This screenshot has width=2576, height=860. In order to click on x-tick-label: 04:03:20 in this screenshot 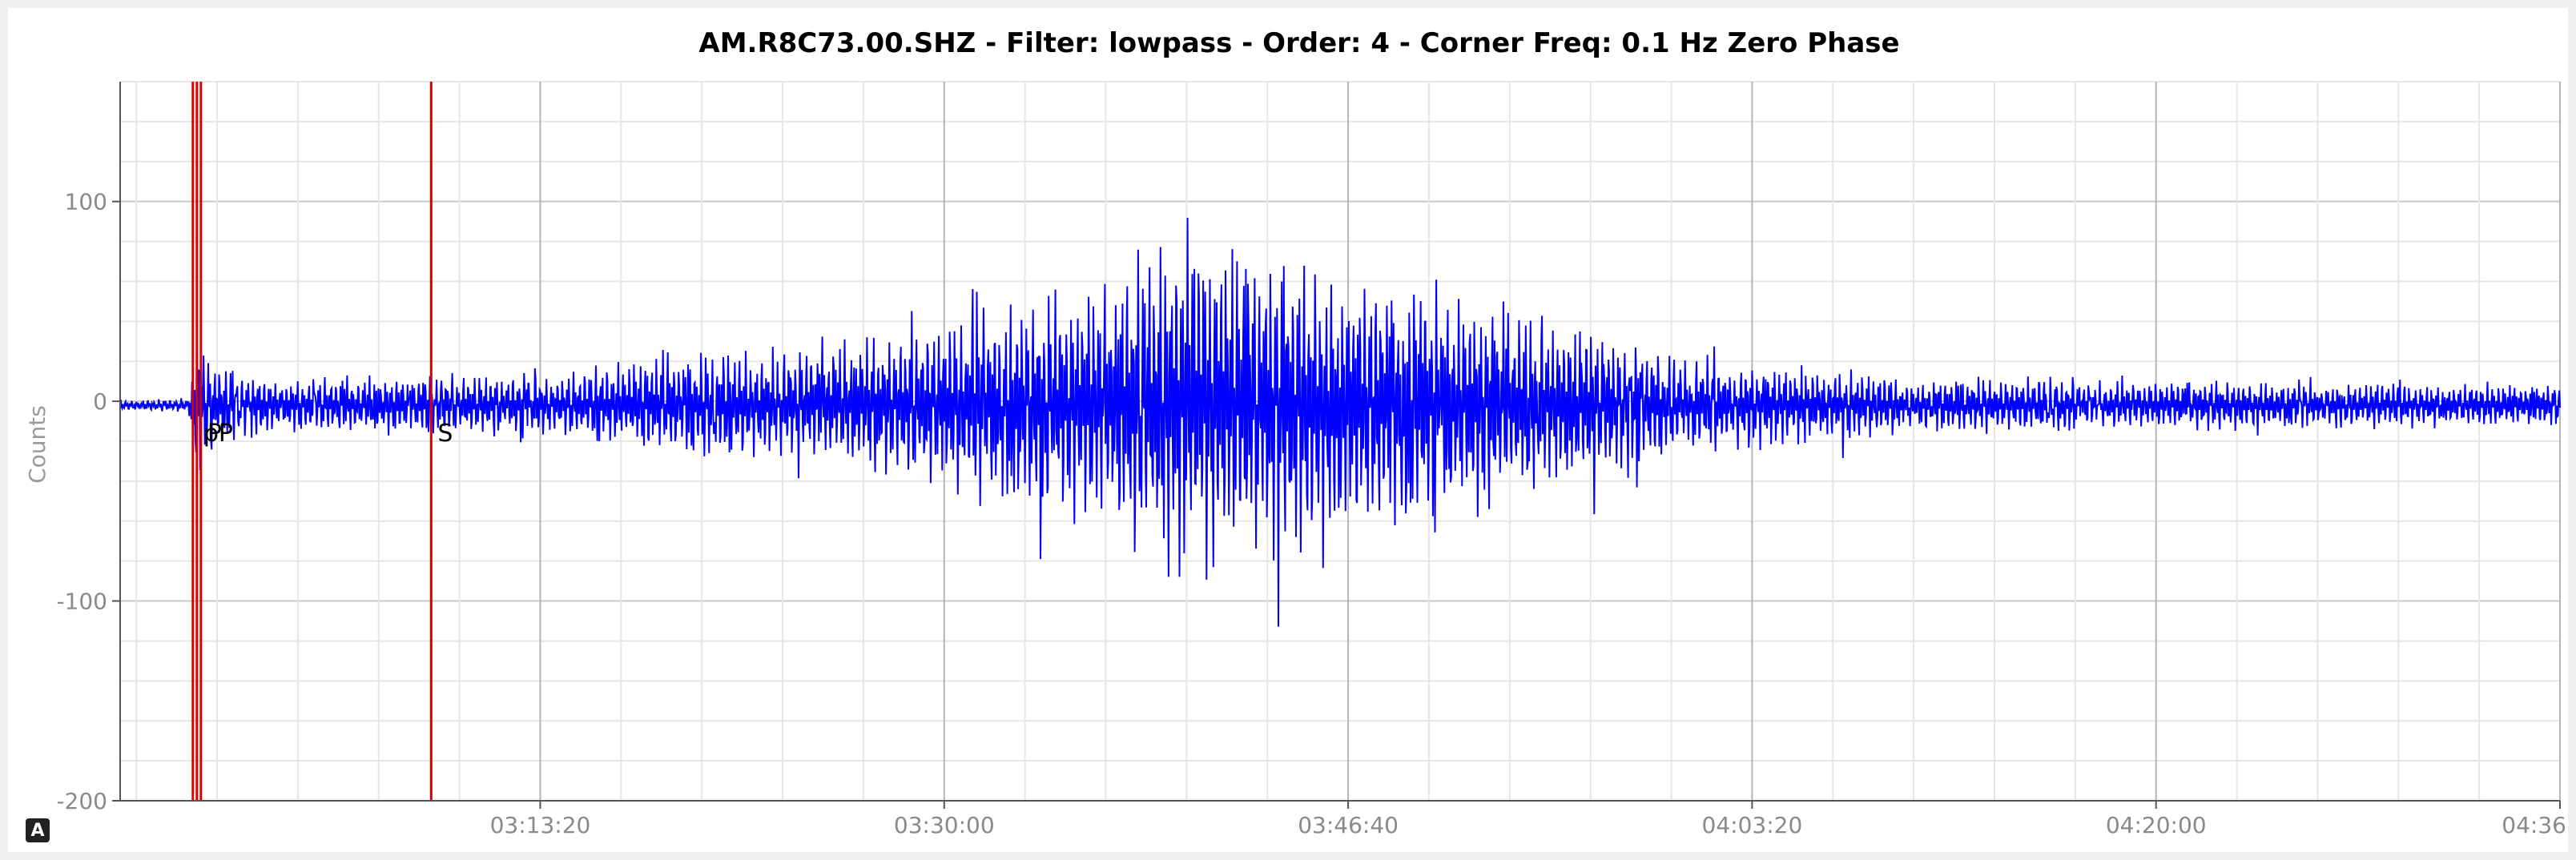, I will do `click(1752, 825)`.